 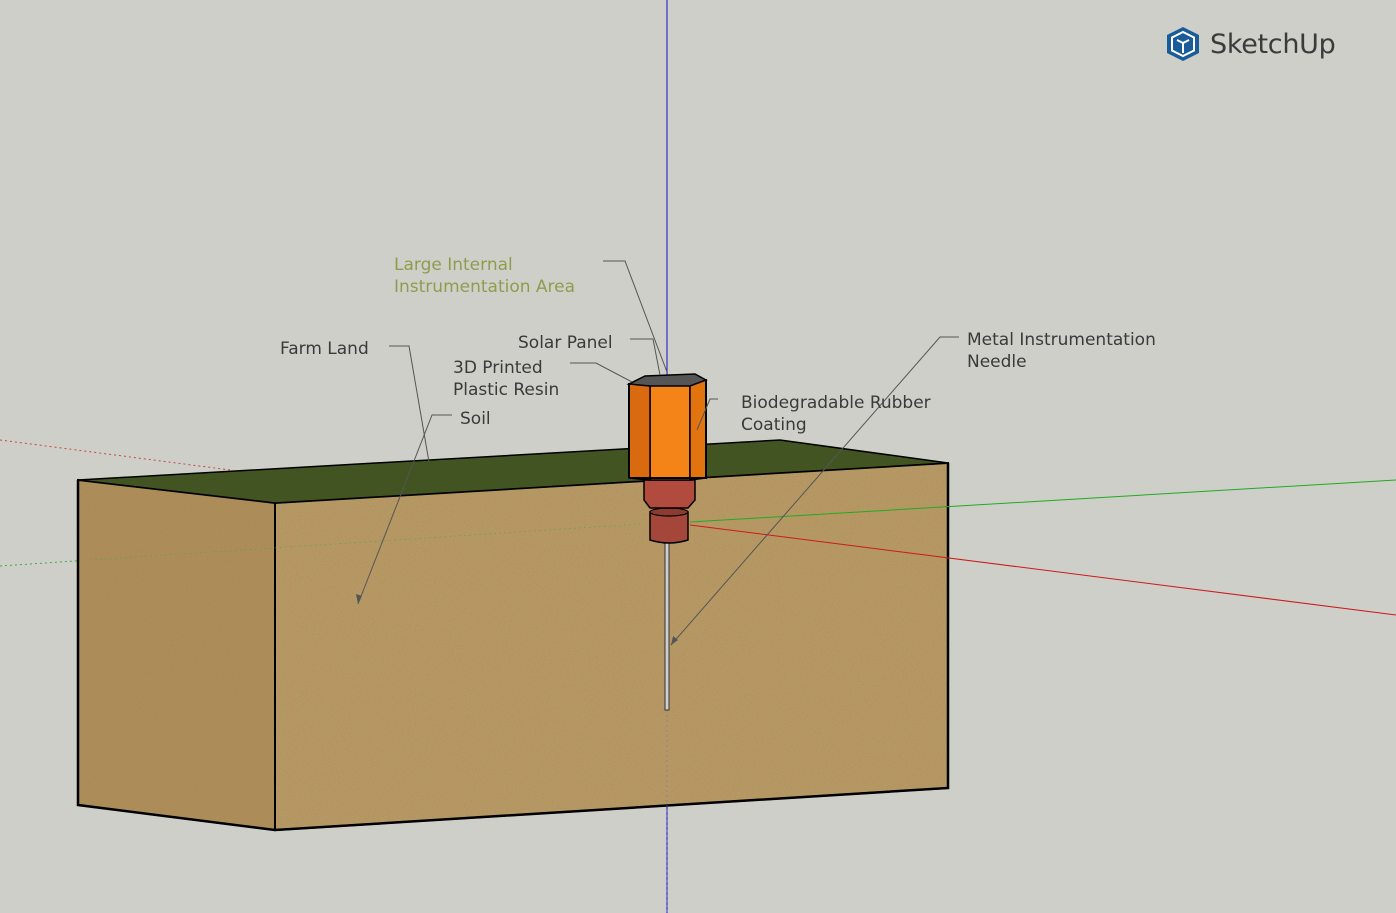 I want to click on sketchup-logo: SketchUp, so click(x=1251, y=44).